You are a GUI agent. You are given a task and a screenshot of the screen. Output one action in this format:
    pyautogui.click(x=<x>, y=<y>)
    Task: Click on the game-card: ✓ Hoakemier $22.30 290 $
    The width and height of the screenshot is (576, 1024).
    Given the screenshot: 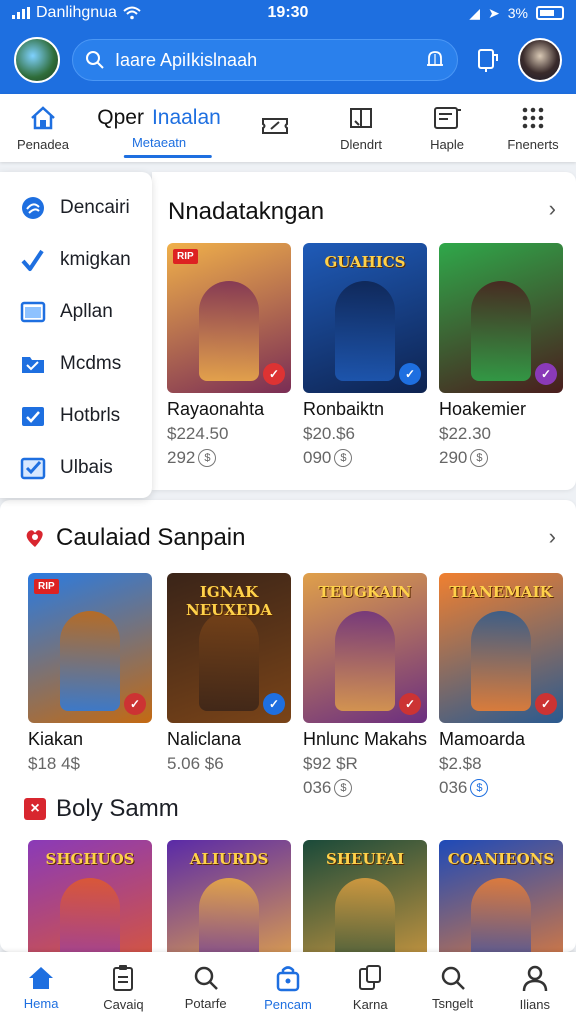 What is the action you would take?
    pyautogui.click(x=501, y=355)
    